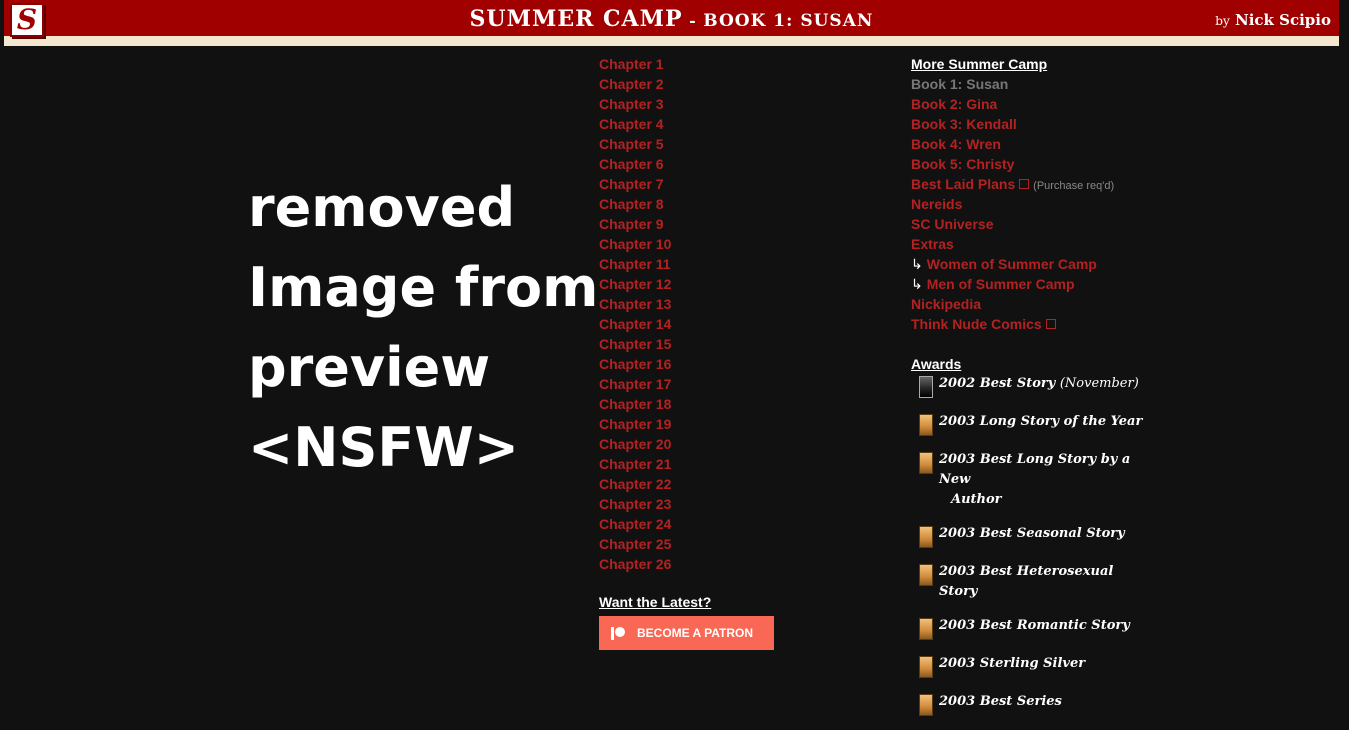 The height and width of the screenshot is (730, 1349). I want to click on award-item: 2003 Long Story of the Year, so click(1031, 424).